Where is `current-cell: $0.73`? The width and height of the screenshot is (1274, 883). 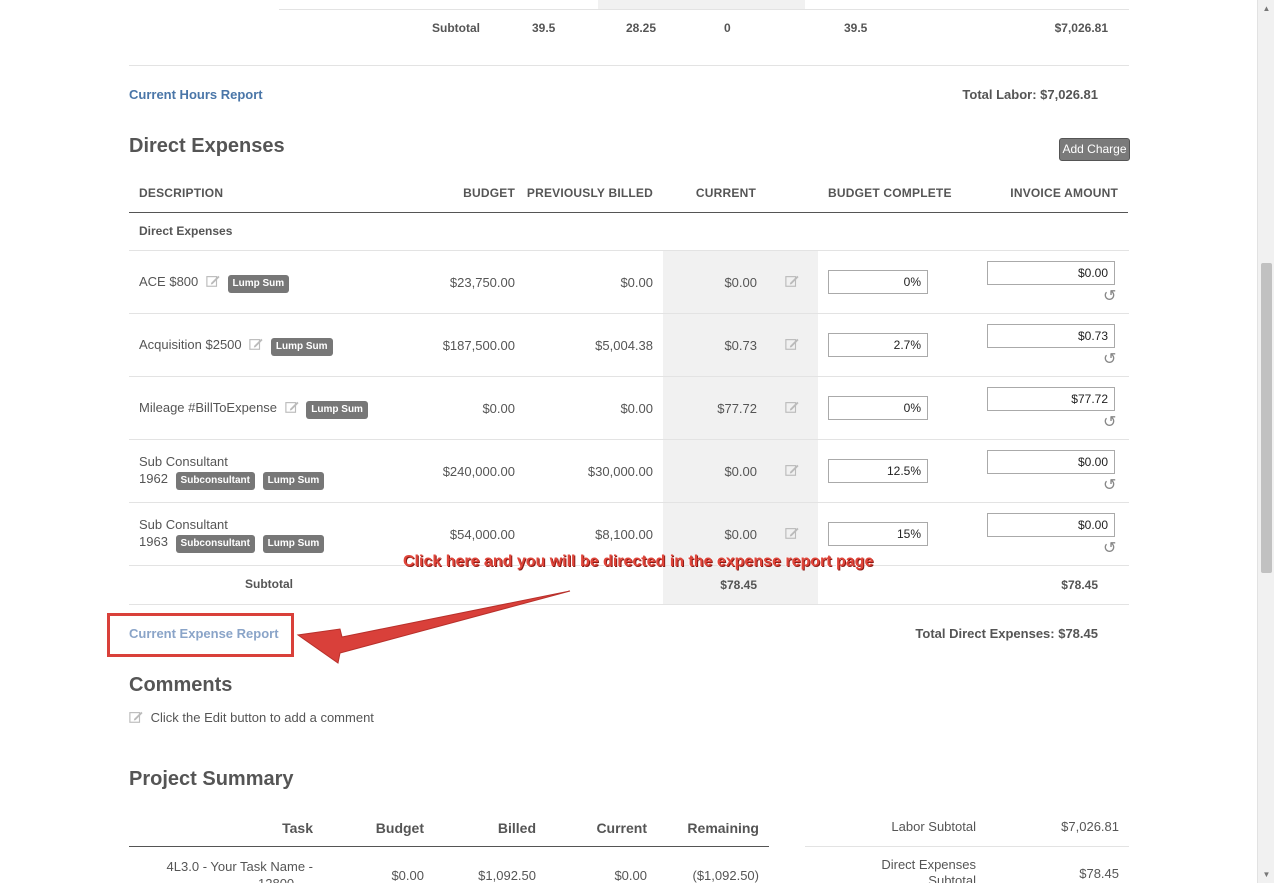
current-cell: $0.73 is located at coordinates (740, 345).